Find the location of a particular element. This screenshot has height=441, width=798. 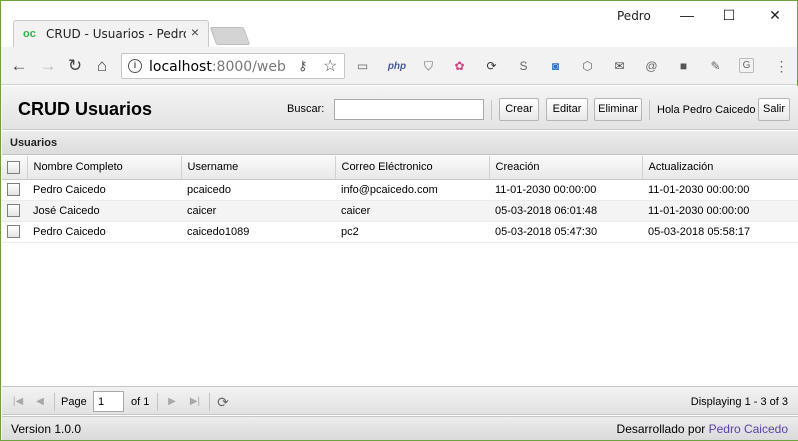

page-count-label: of 1 is located at coordinates (140, 402).